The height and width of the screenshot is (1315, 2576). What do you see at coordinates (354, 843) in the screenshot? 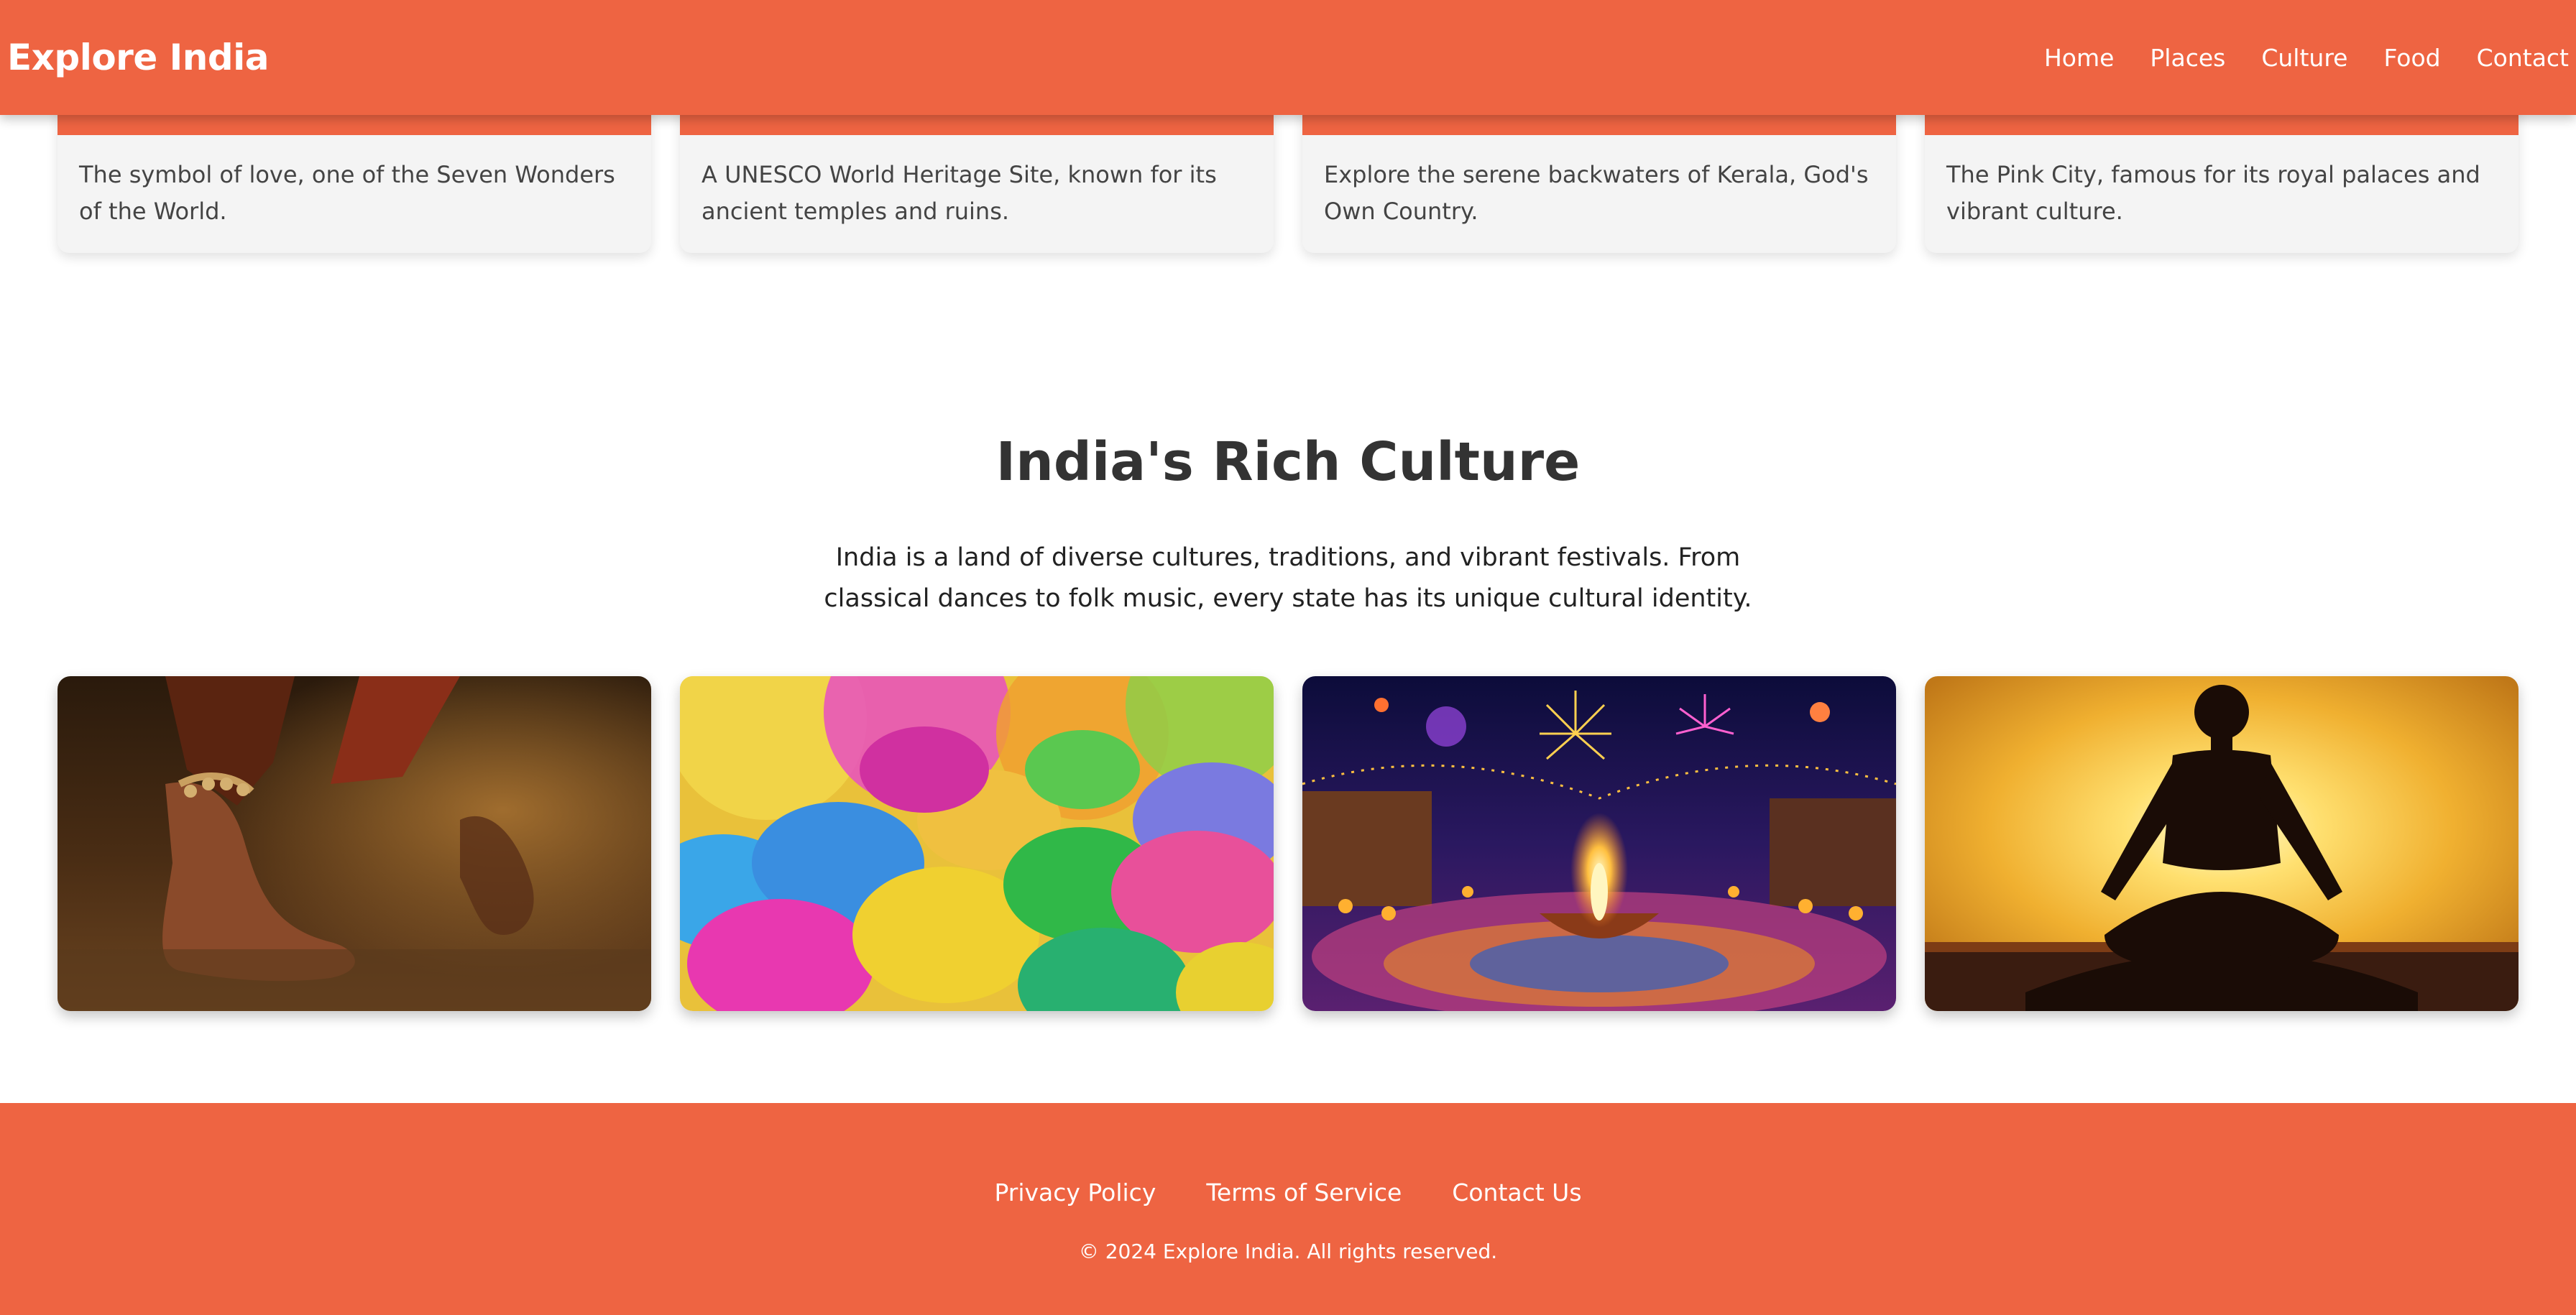
I see `dance-photo` at bounding box center [354, 843].